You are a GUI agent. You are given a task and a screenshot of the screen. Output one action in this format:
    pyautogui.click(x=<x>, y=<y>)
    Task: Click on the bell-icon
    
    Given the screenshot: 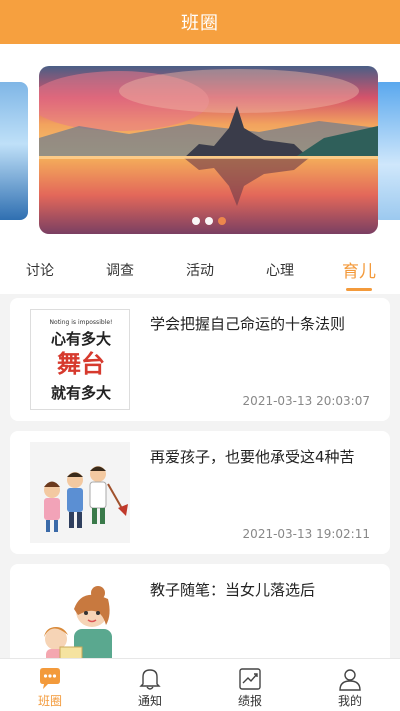 What is the action you would take?
    pyautogui.click(x=150, y=679)
    